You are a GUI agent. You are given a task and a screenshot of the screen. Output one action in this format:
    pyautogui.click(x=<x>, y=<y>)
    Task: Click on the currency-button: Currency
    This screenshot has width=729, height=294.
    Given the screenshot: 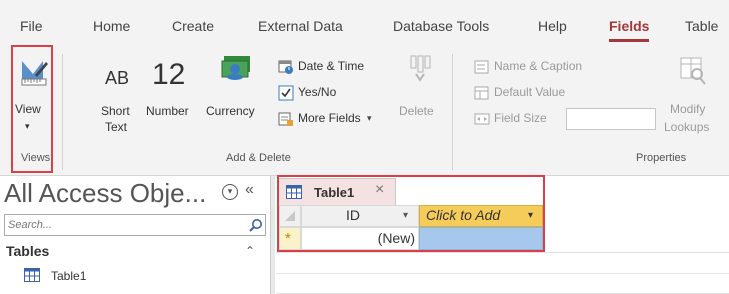 What is the action you would take?
    pyautogui.click(x=235, y=89)
    